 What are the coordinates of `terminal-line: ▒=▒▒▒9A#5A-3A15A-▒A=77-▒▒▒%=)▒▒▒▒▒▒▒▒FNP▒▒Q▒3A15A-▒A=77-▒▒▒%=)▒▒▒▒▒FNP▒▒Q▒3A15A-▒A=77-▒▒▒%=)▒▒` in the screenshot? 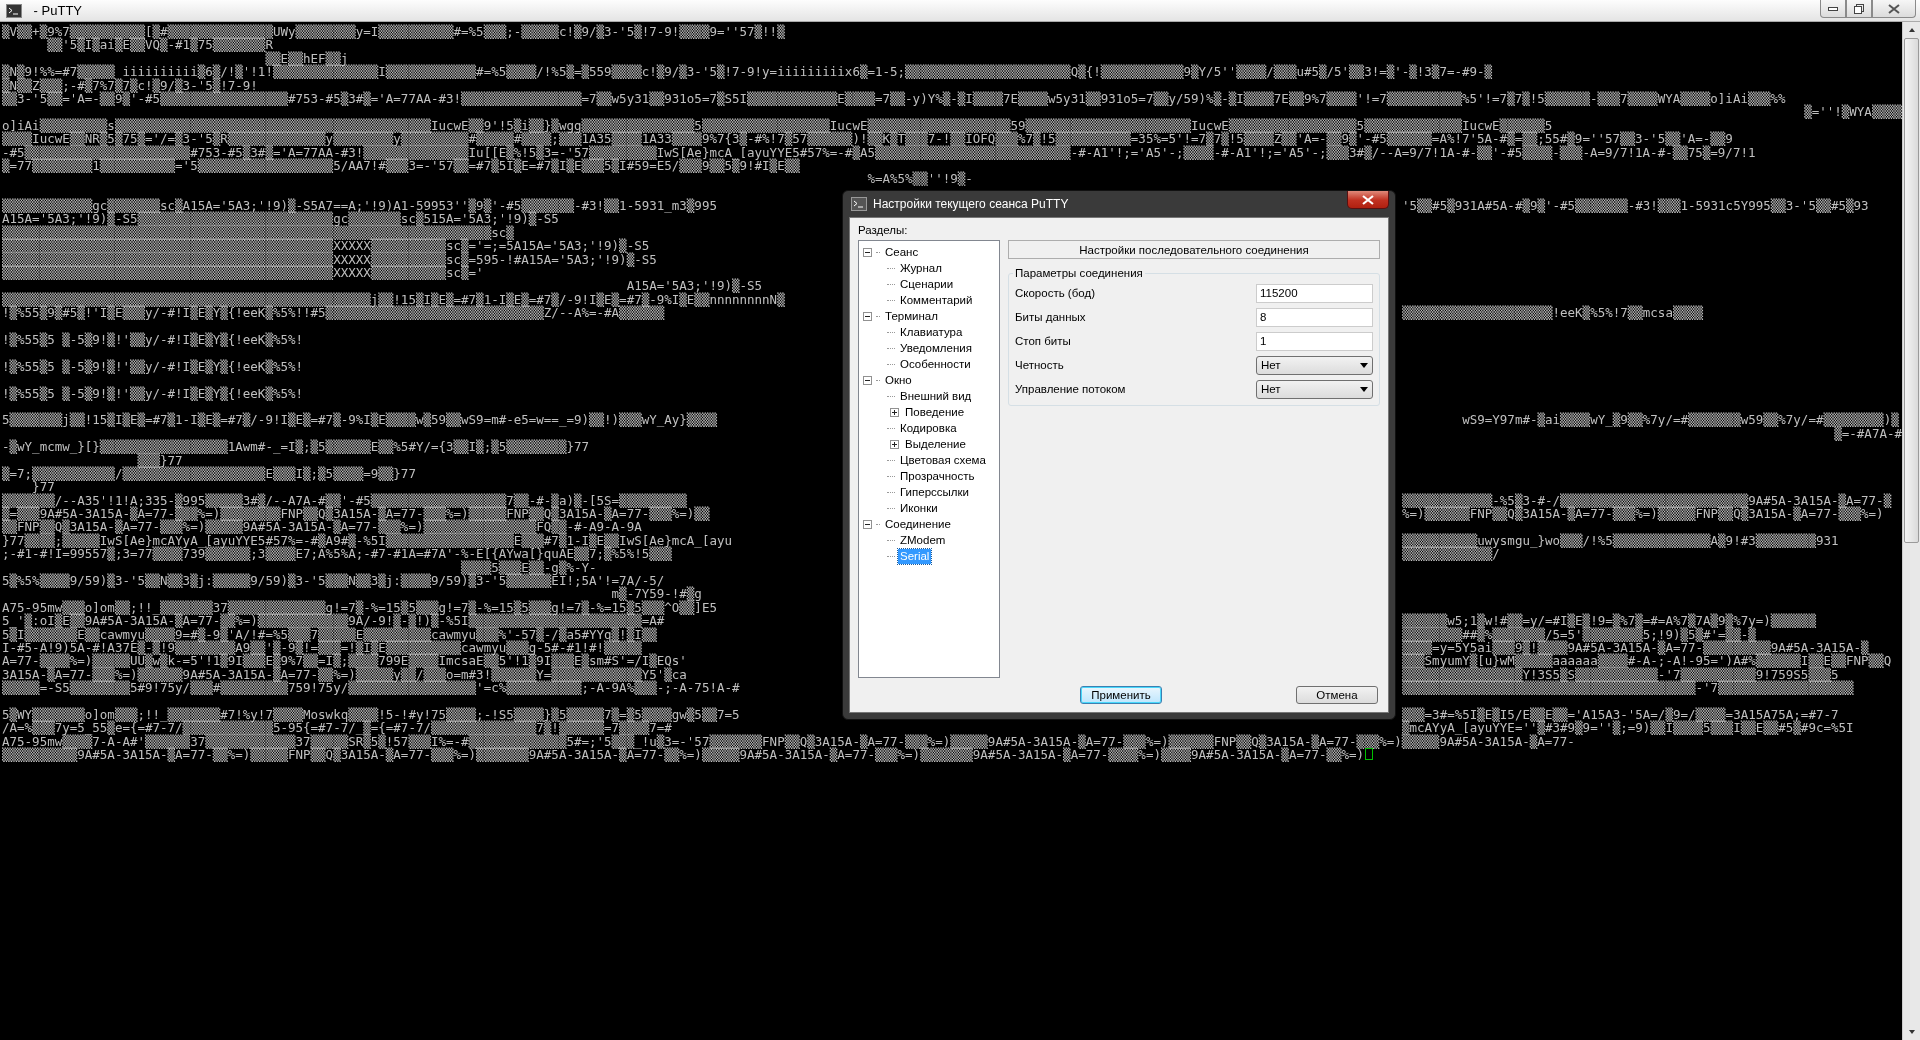 It's located at (356, 514).